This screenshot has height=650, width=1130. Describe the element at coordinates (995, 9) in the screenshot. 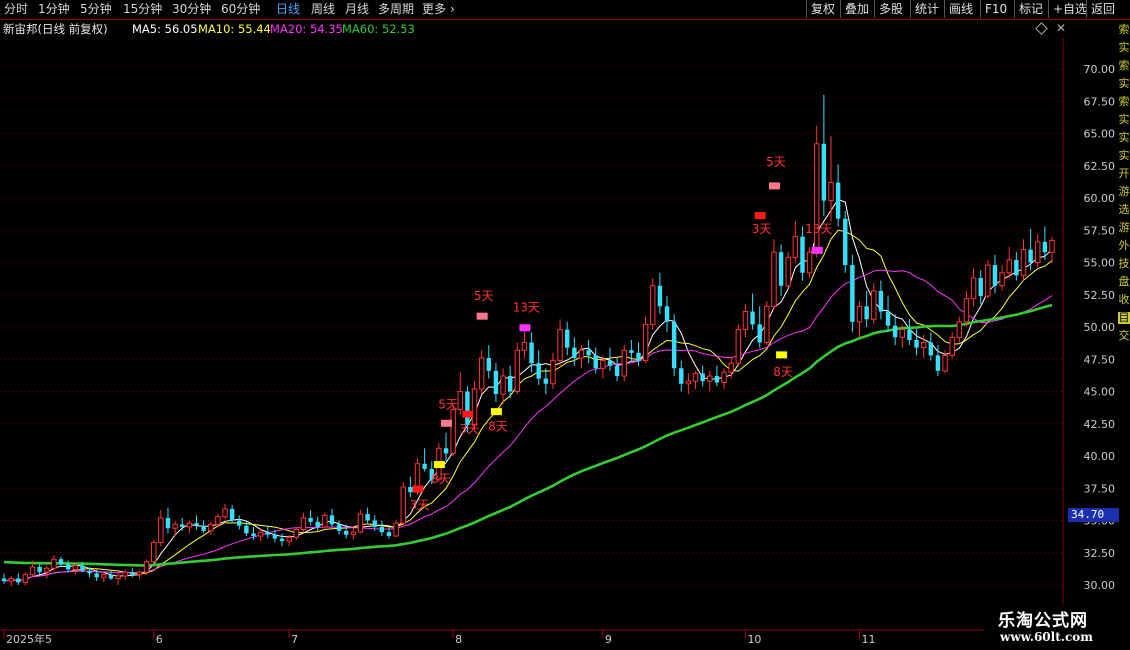

I see `f10-button: F10` at that location.